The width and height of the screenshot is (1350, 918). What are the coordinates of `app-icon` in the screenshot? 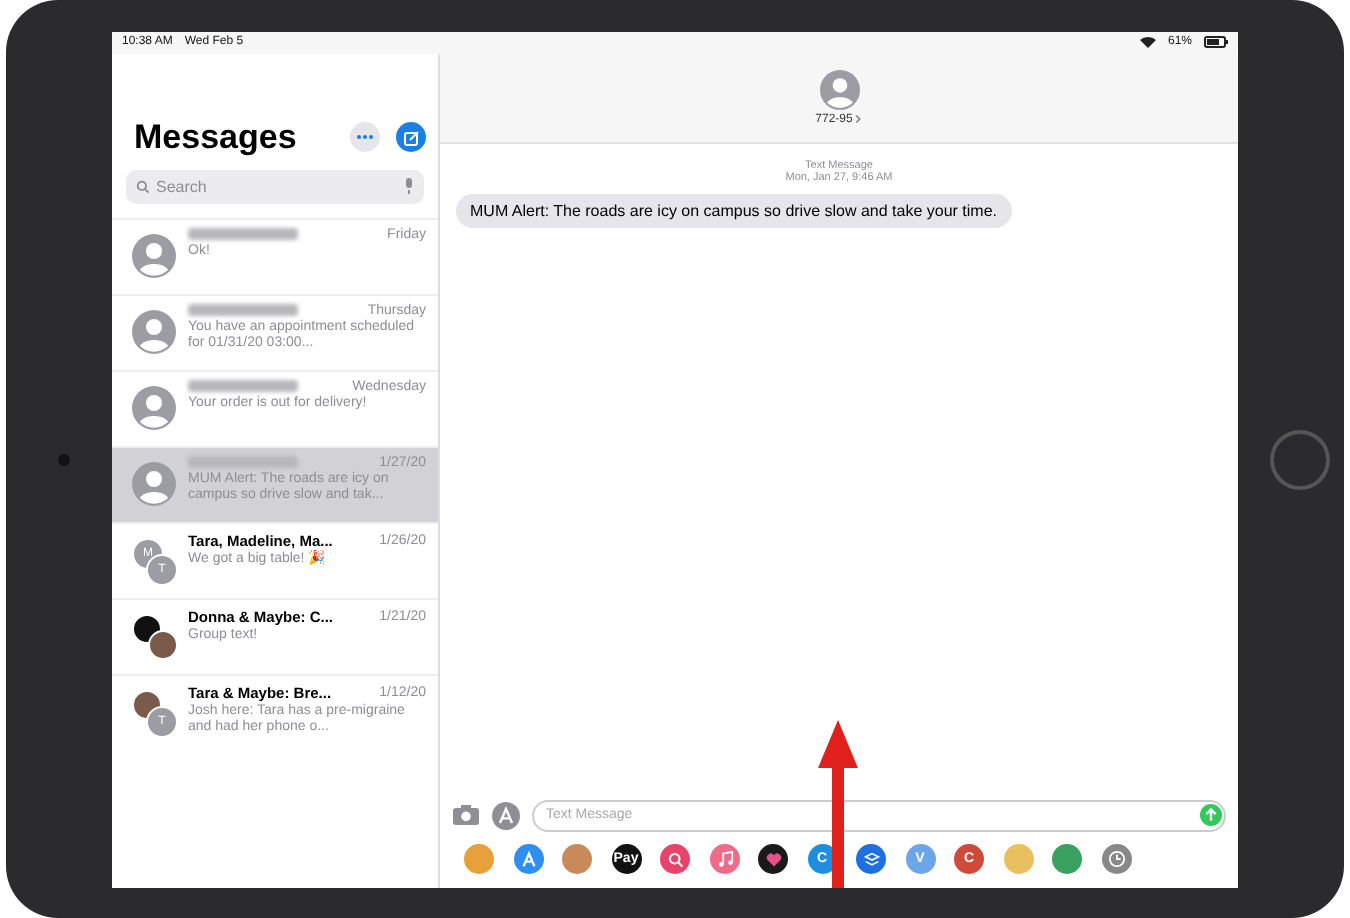 It's located at (773, 859).